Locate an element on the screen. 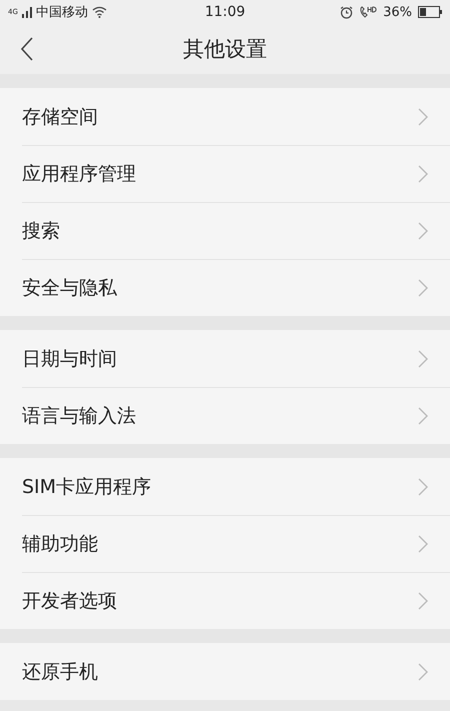 The height and width of the screenshot is (711, 450). item-label: 辅助功能 is located at coordinates (60, 544).